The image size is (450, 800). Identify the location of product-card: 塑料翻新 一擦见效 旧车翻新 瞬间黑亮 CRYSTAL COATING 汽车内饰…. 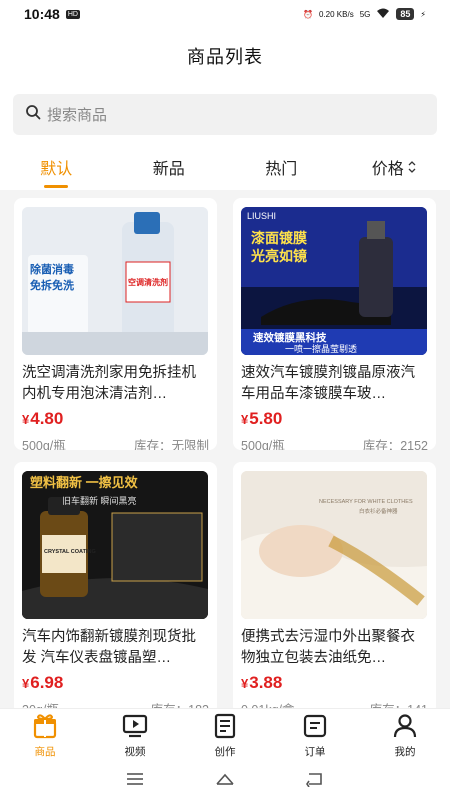
(115, 588).